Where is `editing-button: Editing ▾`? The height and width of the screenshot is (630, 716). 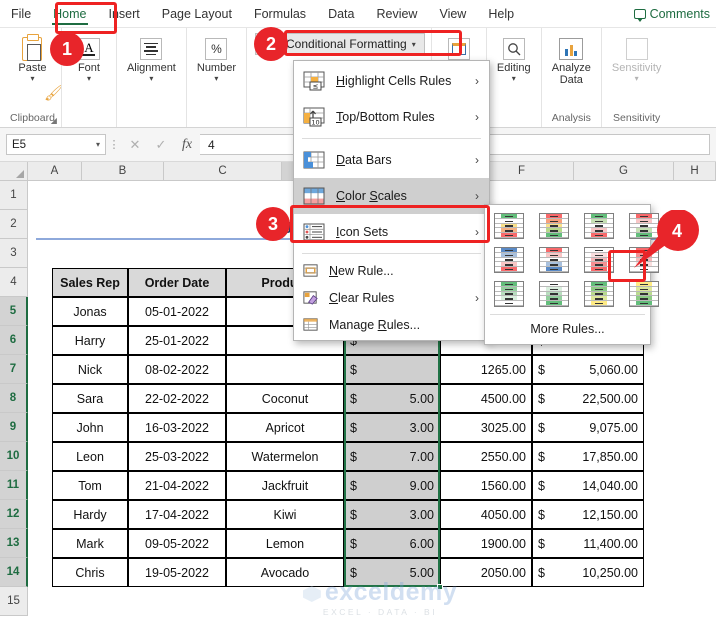 editing-button: Editing ▾ is located at coordinates (514, 59).